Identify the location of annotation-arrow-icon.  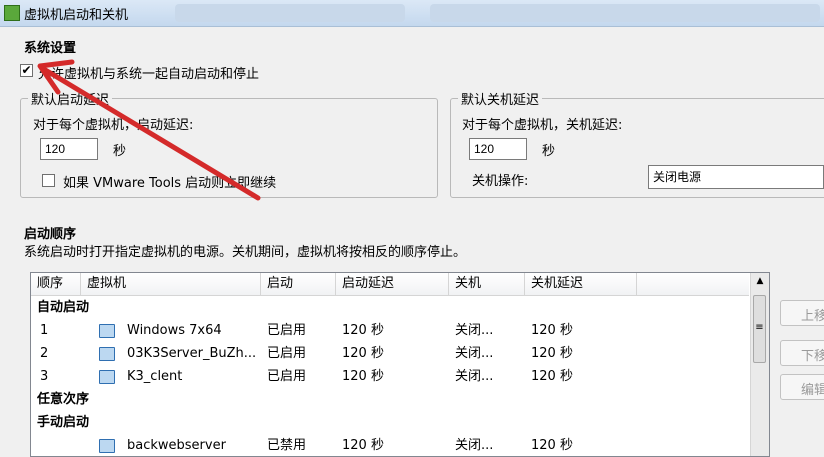
(149, 130).